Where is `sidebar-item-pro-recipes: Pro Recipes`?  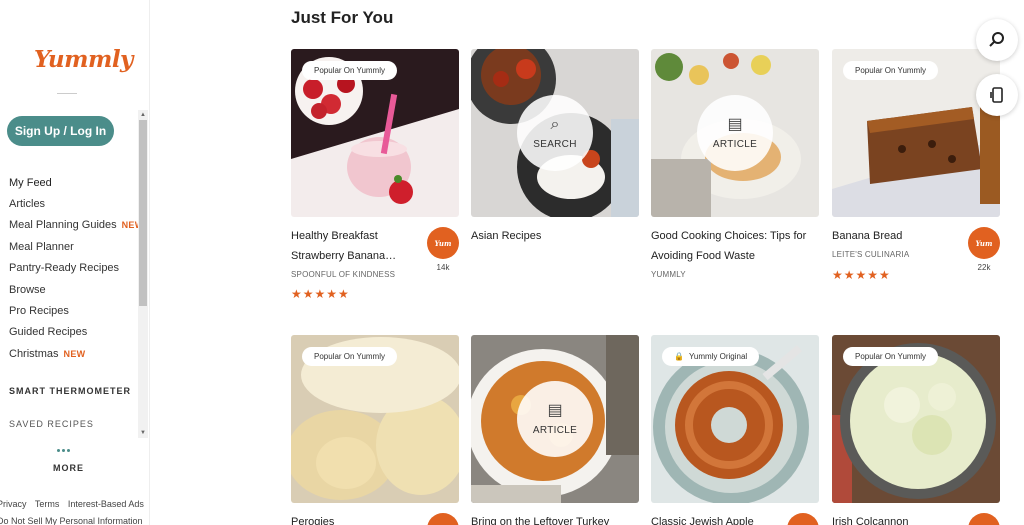 sidebar-item-pro-recipes: Pro Recipes is located at coordinates (73, 310).